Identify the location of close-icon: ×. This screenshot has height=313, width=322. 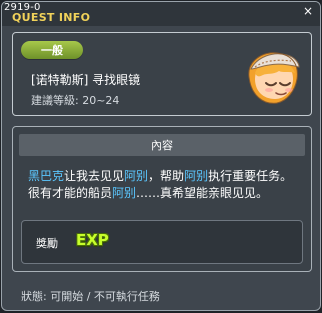
(308, 11).